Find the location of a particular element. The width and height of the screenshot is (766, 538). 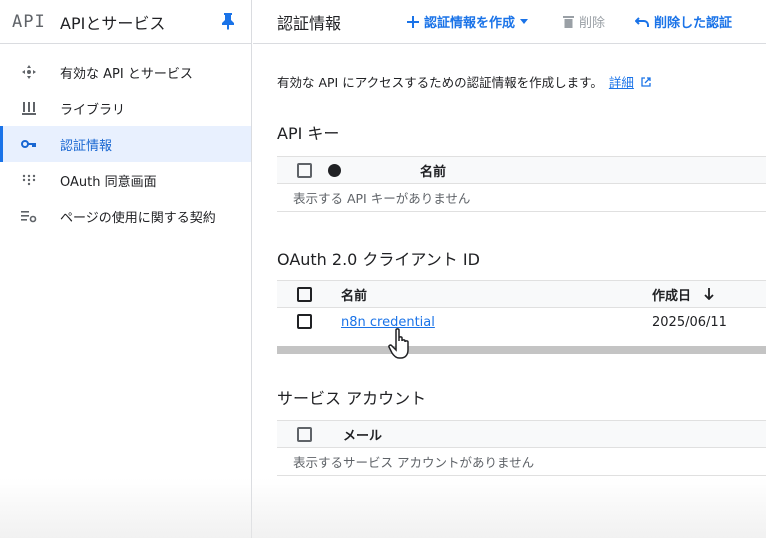

create-credentials-button: 認証情報を作成 is located at coordinates (470, 21).